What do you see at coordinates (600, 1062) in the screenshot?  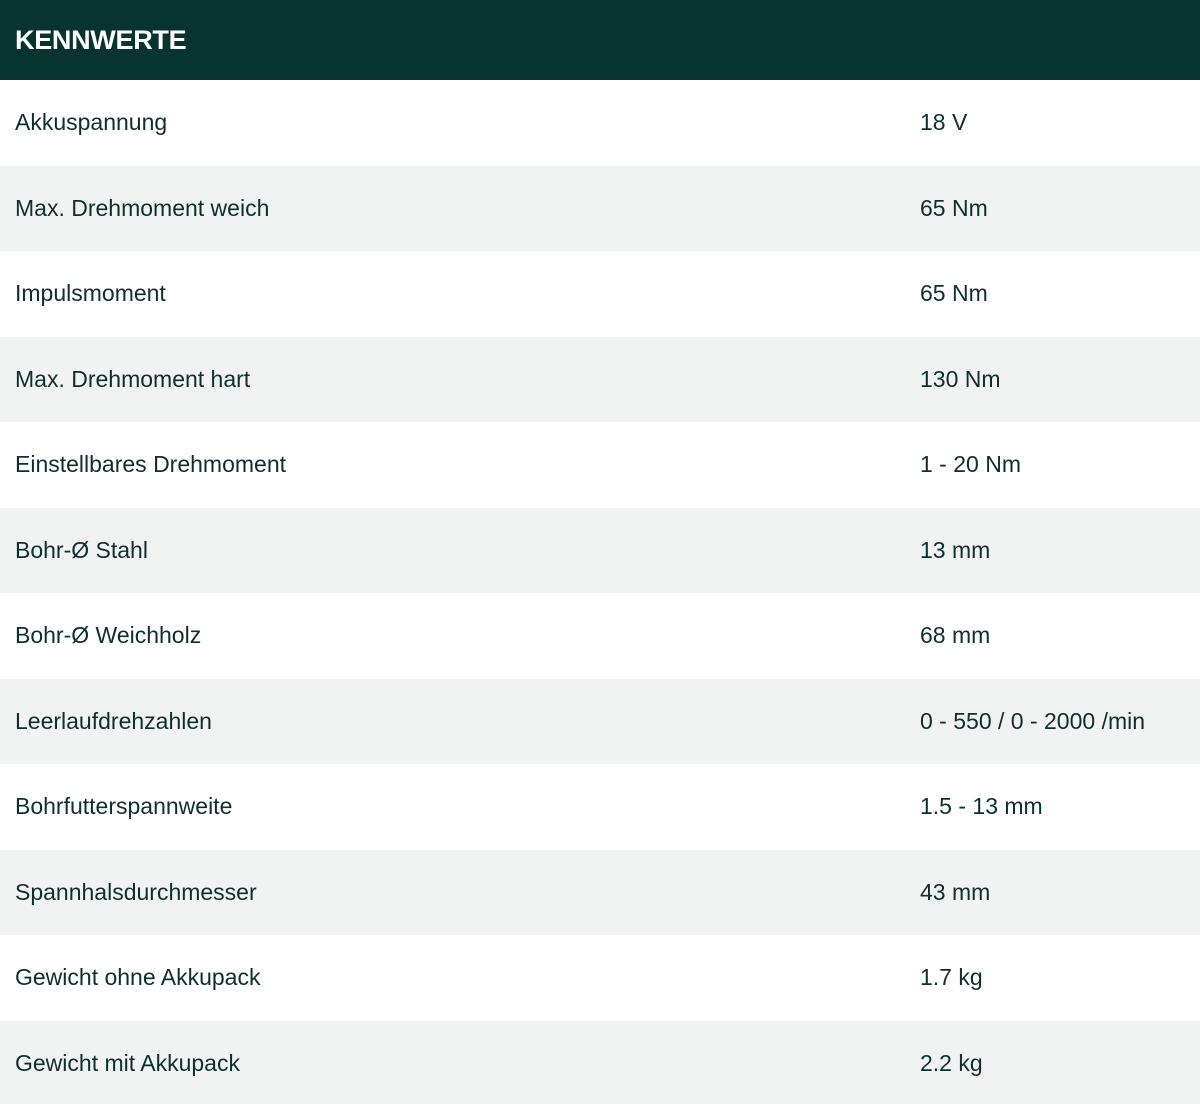 I see `spec-row: Gewicht mit Akkupack 2.2 kg` at bounding box center [600, 1062].